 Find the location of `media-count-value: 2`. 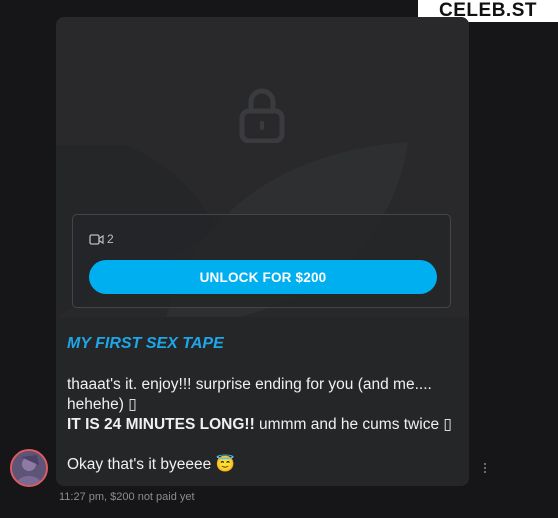

media-count-value: 2 is located at coordinates (110, 239).